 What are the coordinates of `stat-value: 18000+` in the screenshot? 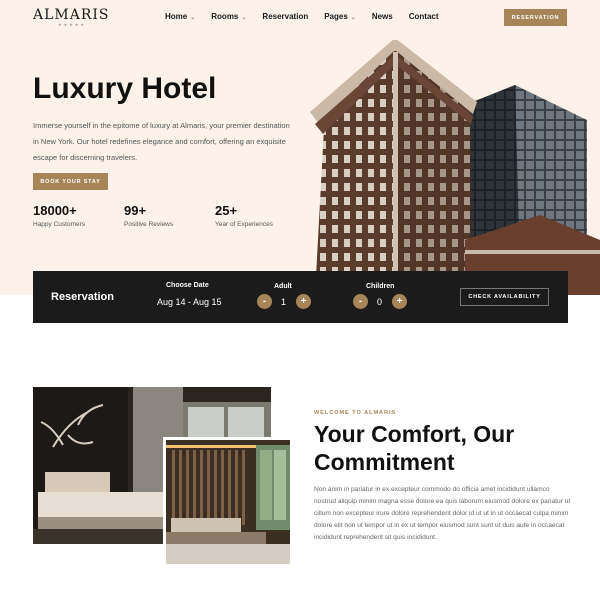 It's located at (55, 210).